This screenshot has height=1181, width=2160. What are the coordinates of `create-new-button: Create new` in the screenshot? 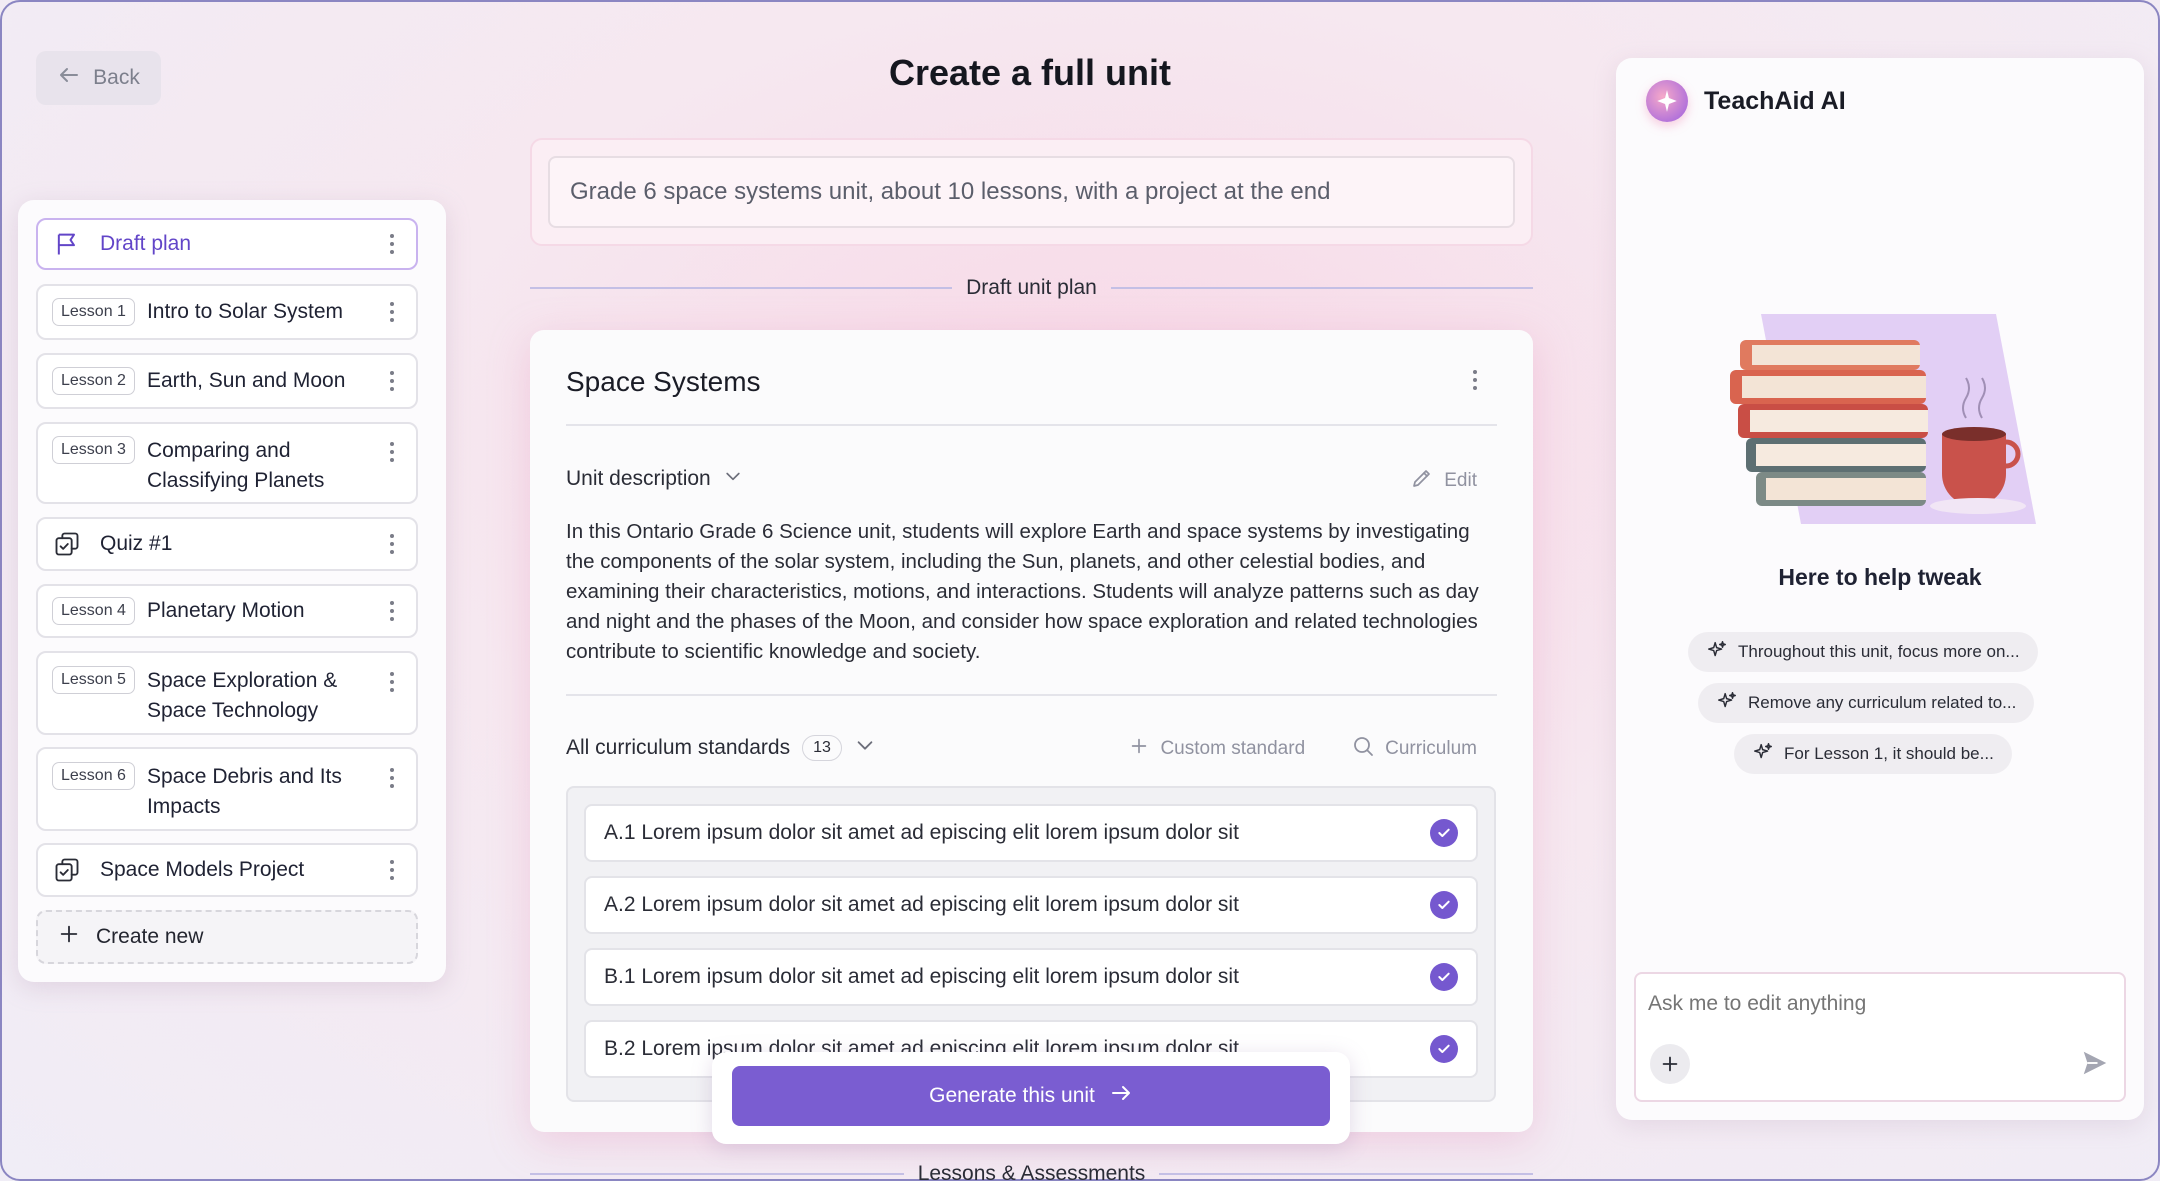 It's located at (227, 937).